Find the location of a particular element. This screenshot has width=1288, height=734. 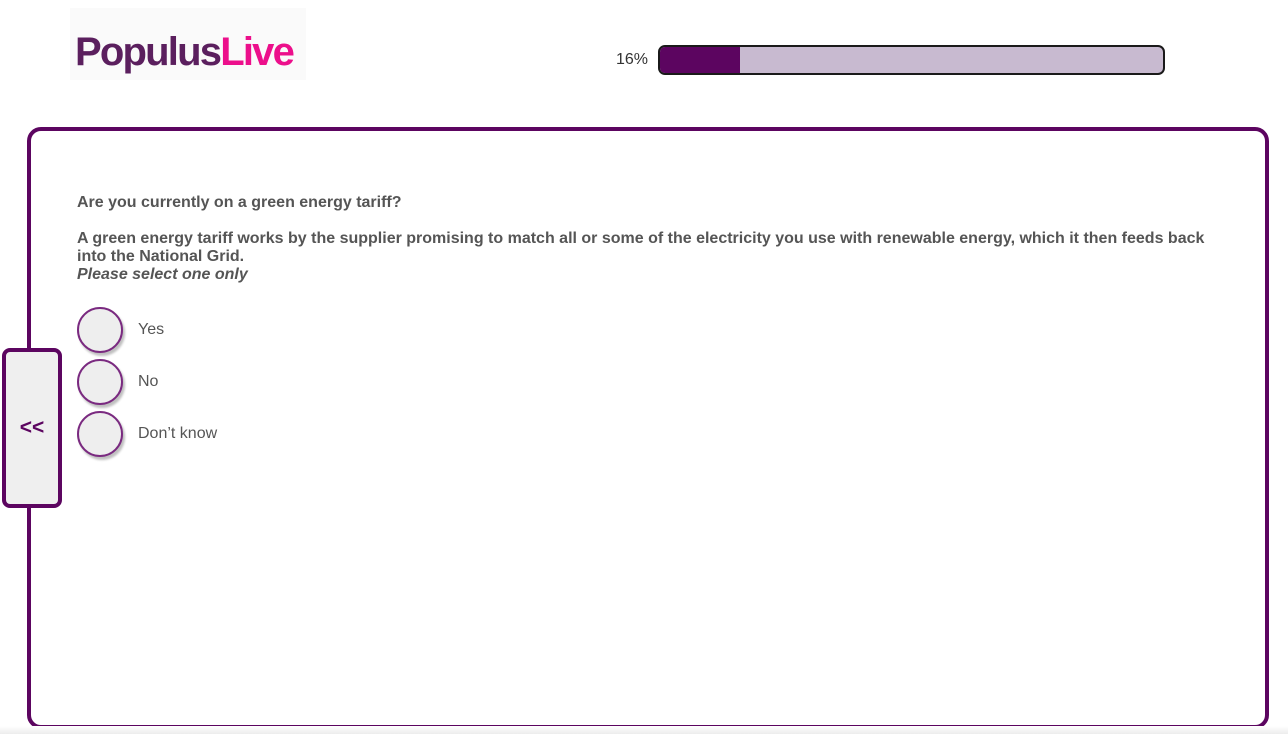

question-instruction: Please select one only is located at coordinates (162, 274).